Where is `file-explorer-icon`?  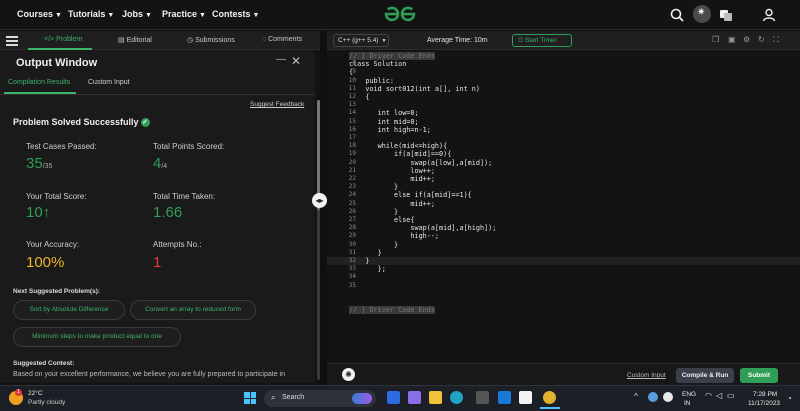 file-explorer-icon is located at coordinates (435, 397).